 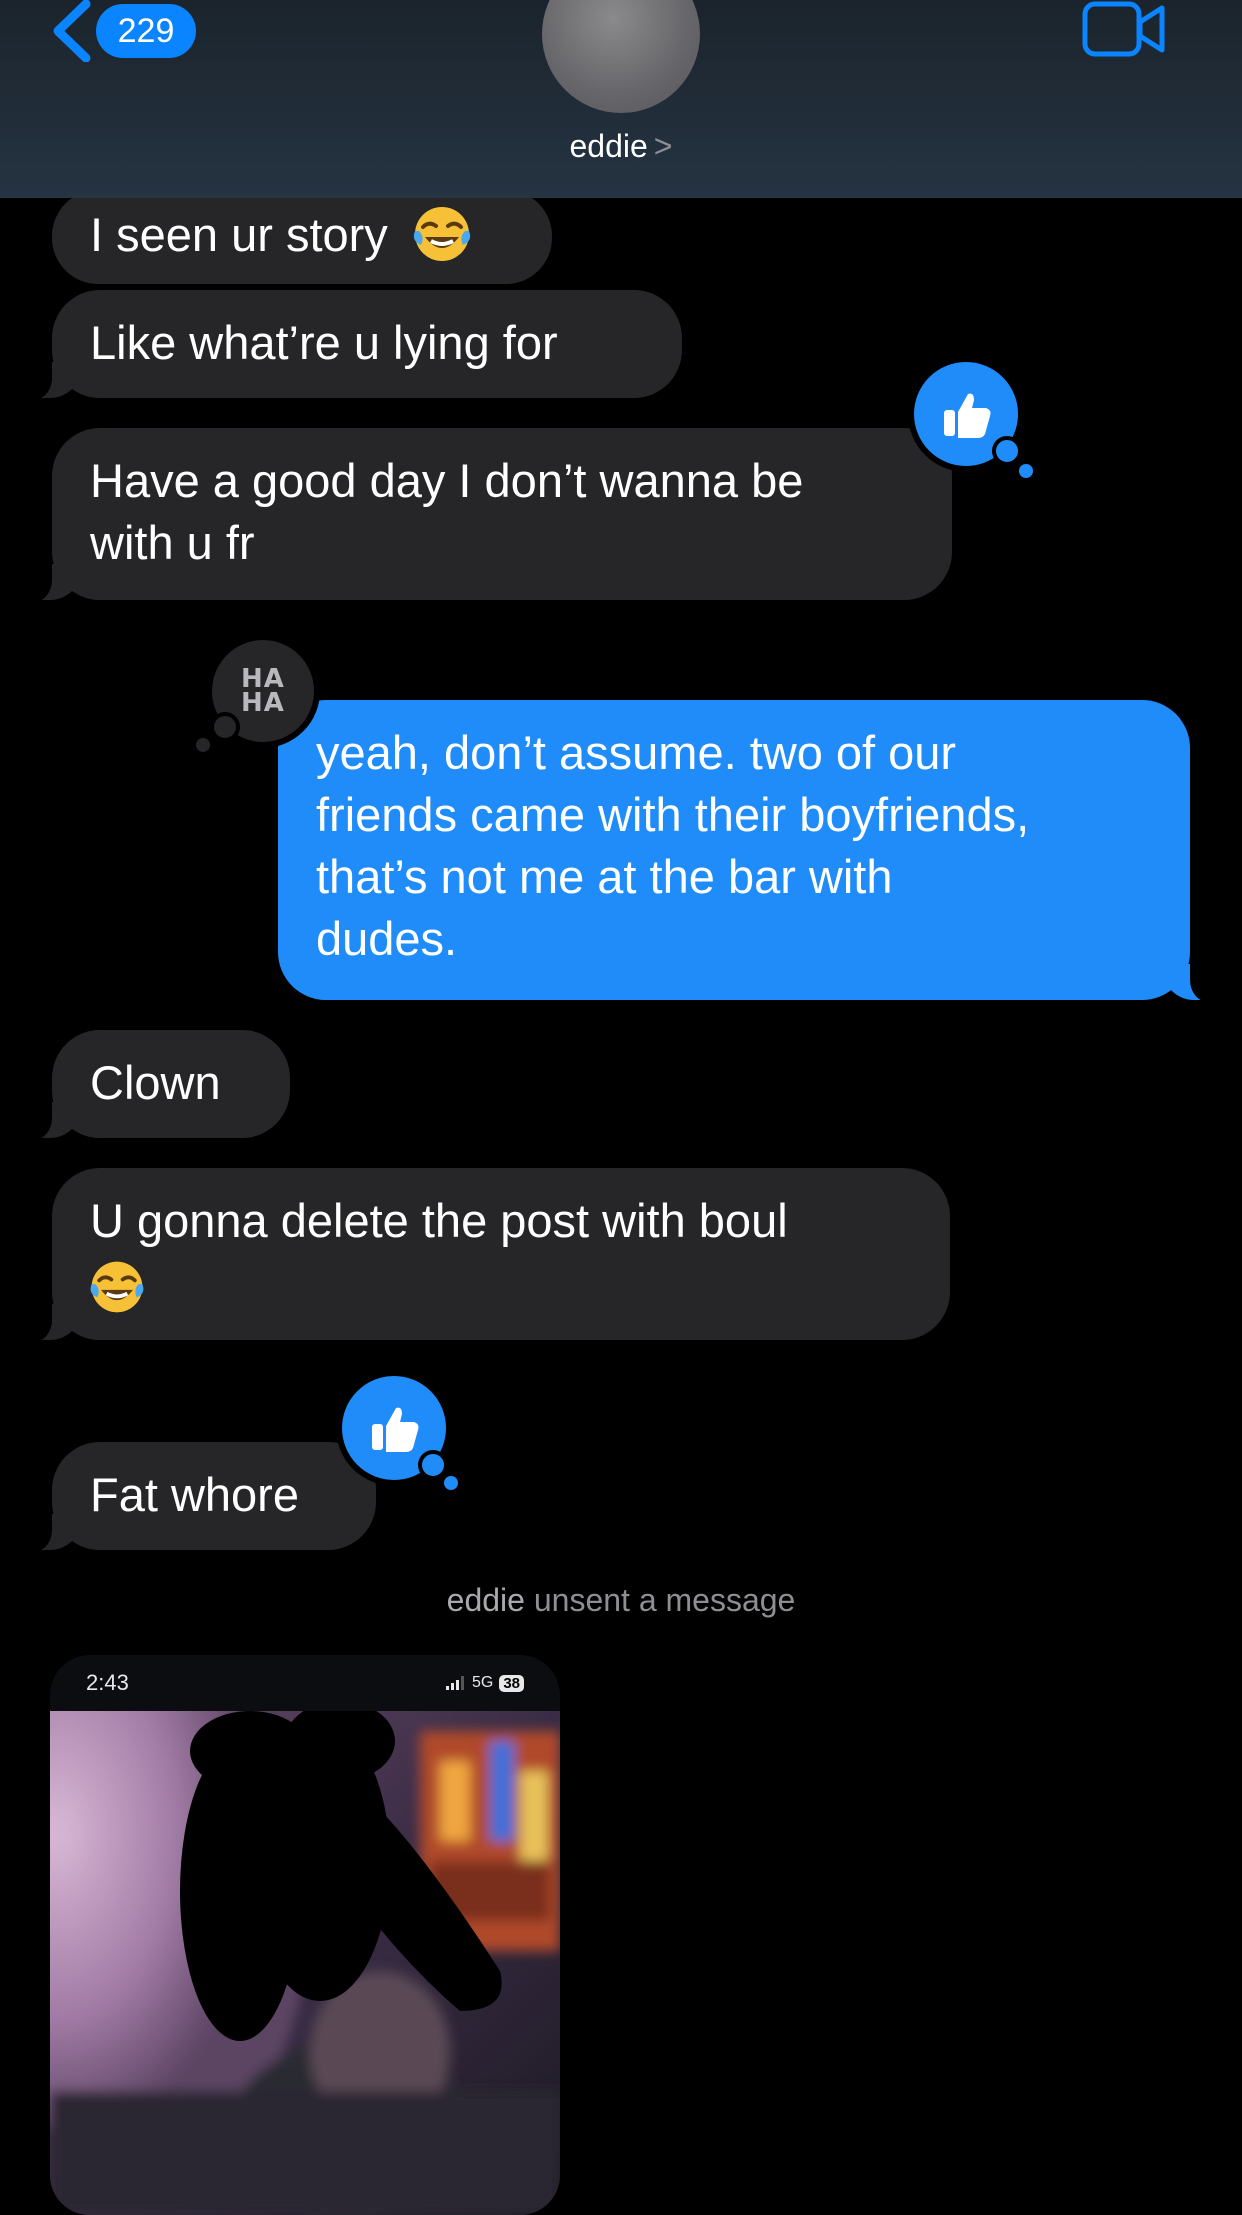 I want to click on conversation-header: 229 eddie >, so click(x=621, y=99).